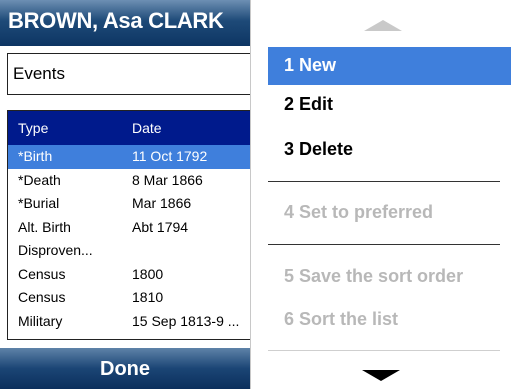 This screenshot has height=389, width=511. Describe the element at coordinates (129, 298) in the screenshot. I see `table-row: Census 1810` at that location.